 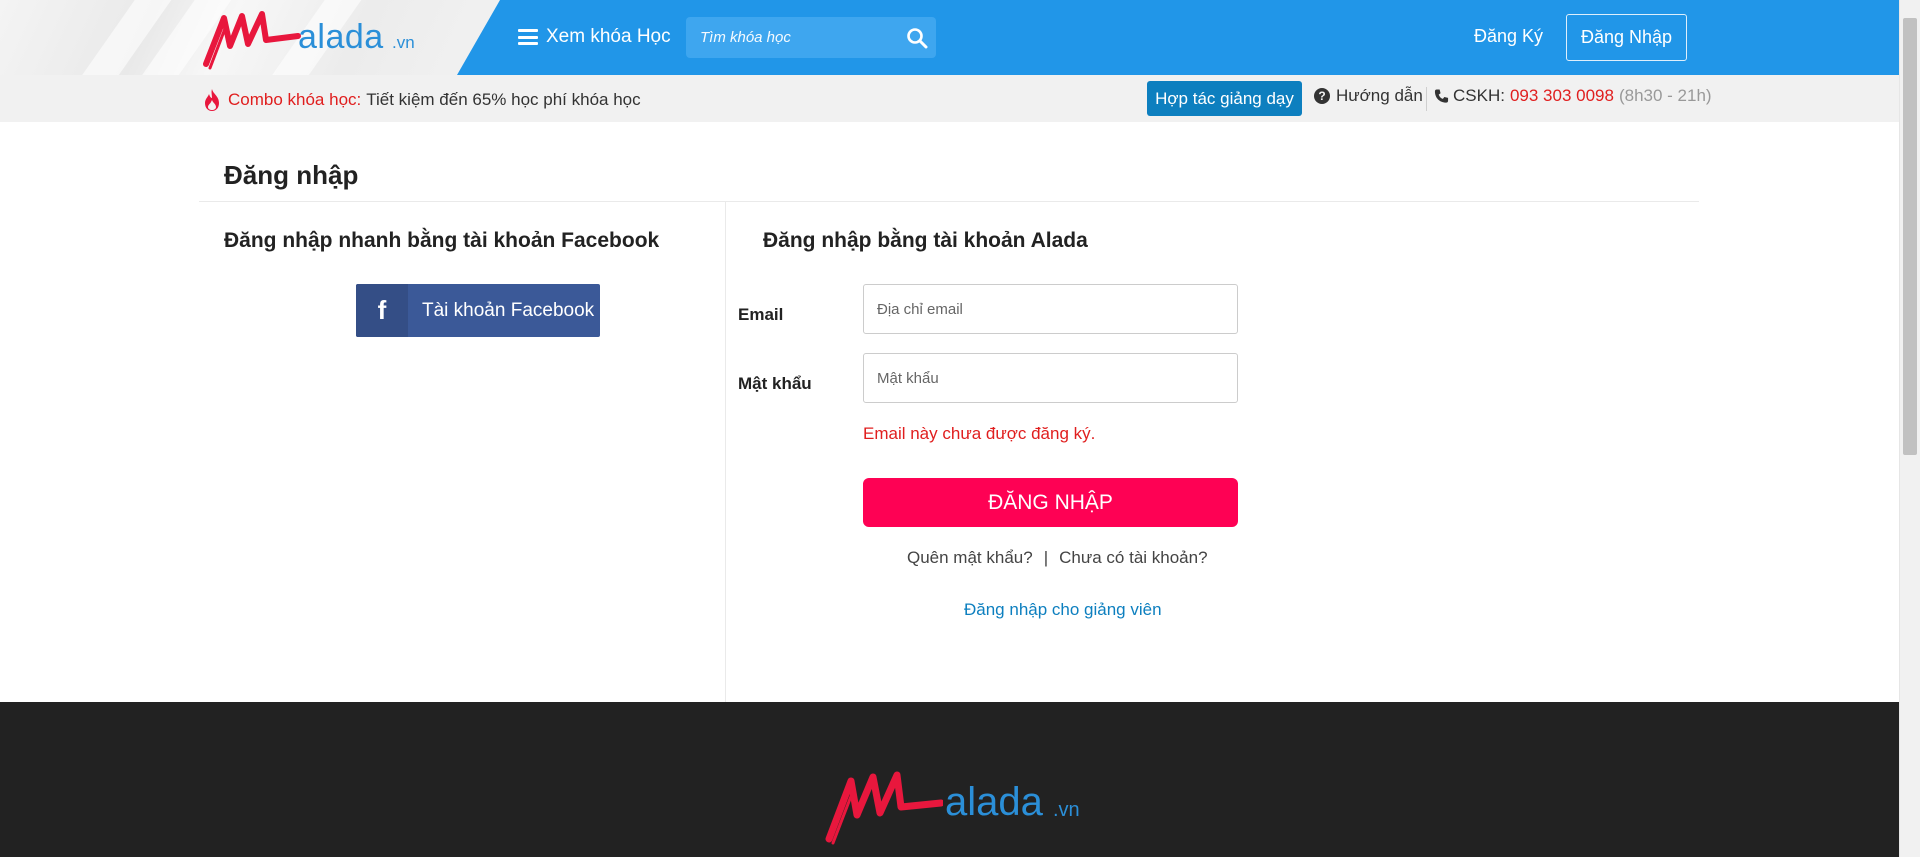 What do you see at coordinates (1050, 502) in the screenshot?
I see `login-submit-button: ĐĂNG NHẬP` at bounding box center [1050, 502].